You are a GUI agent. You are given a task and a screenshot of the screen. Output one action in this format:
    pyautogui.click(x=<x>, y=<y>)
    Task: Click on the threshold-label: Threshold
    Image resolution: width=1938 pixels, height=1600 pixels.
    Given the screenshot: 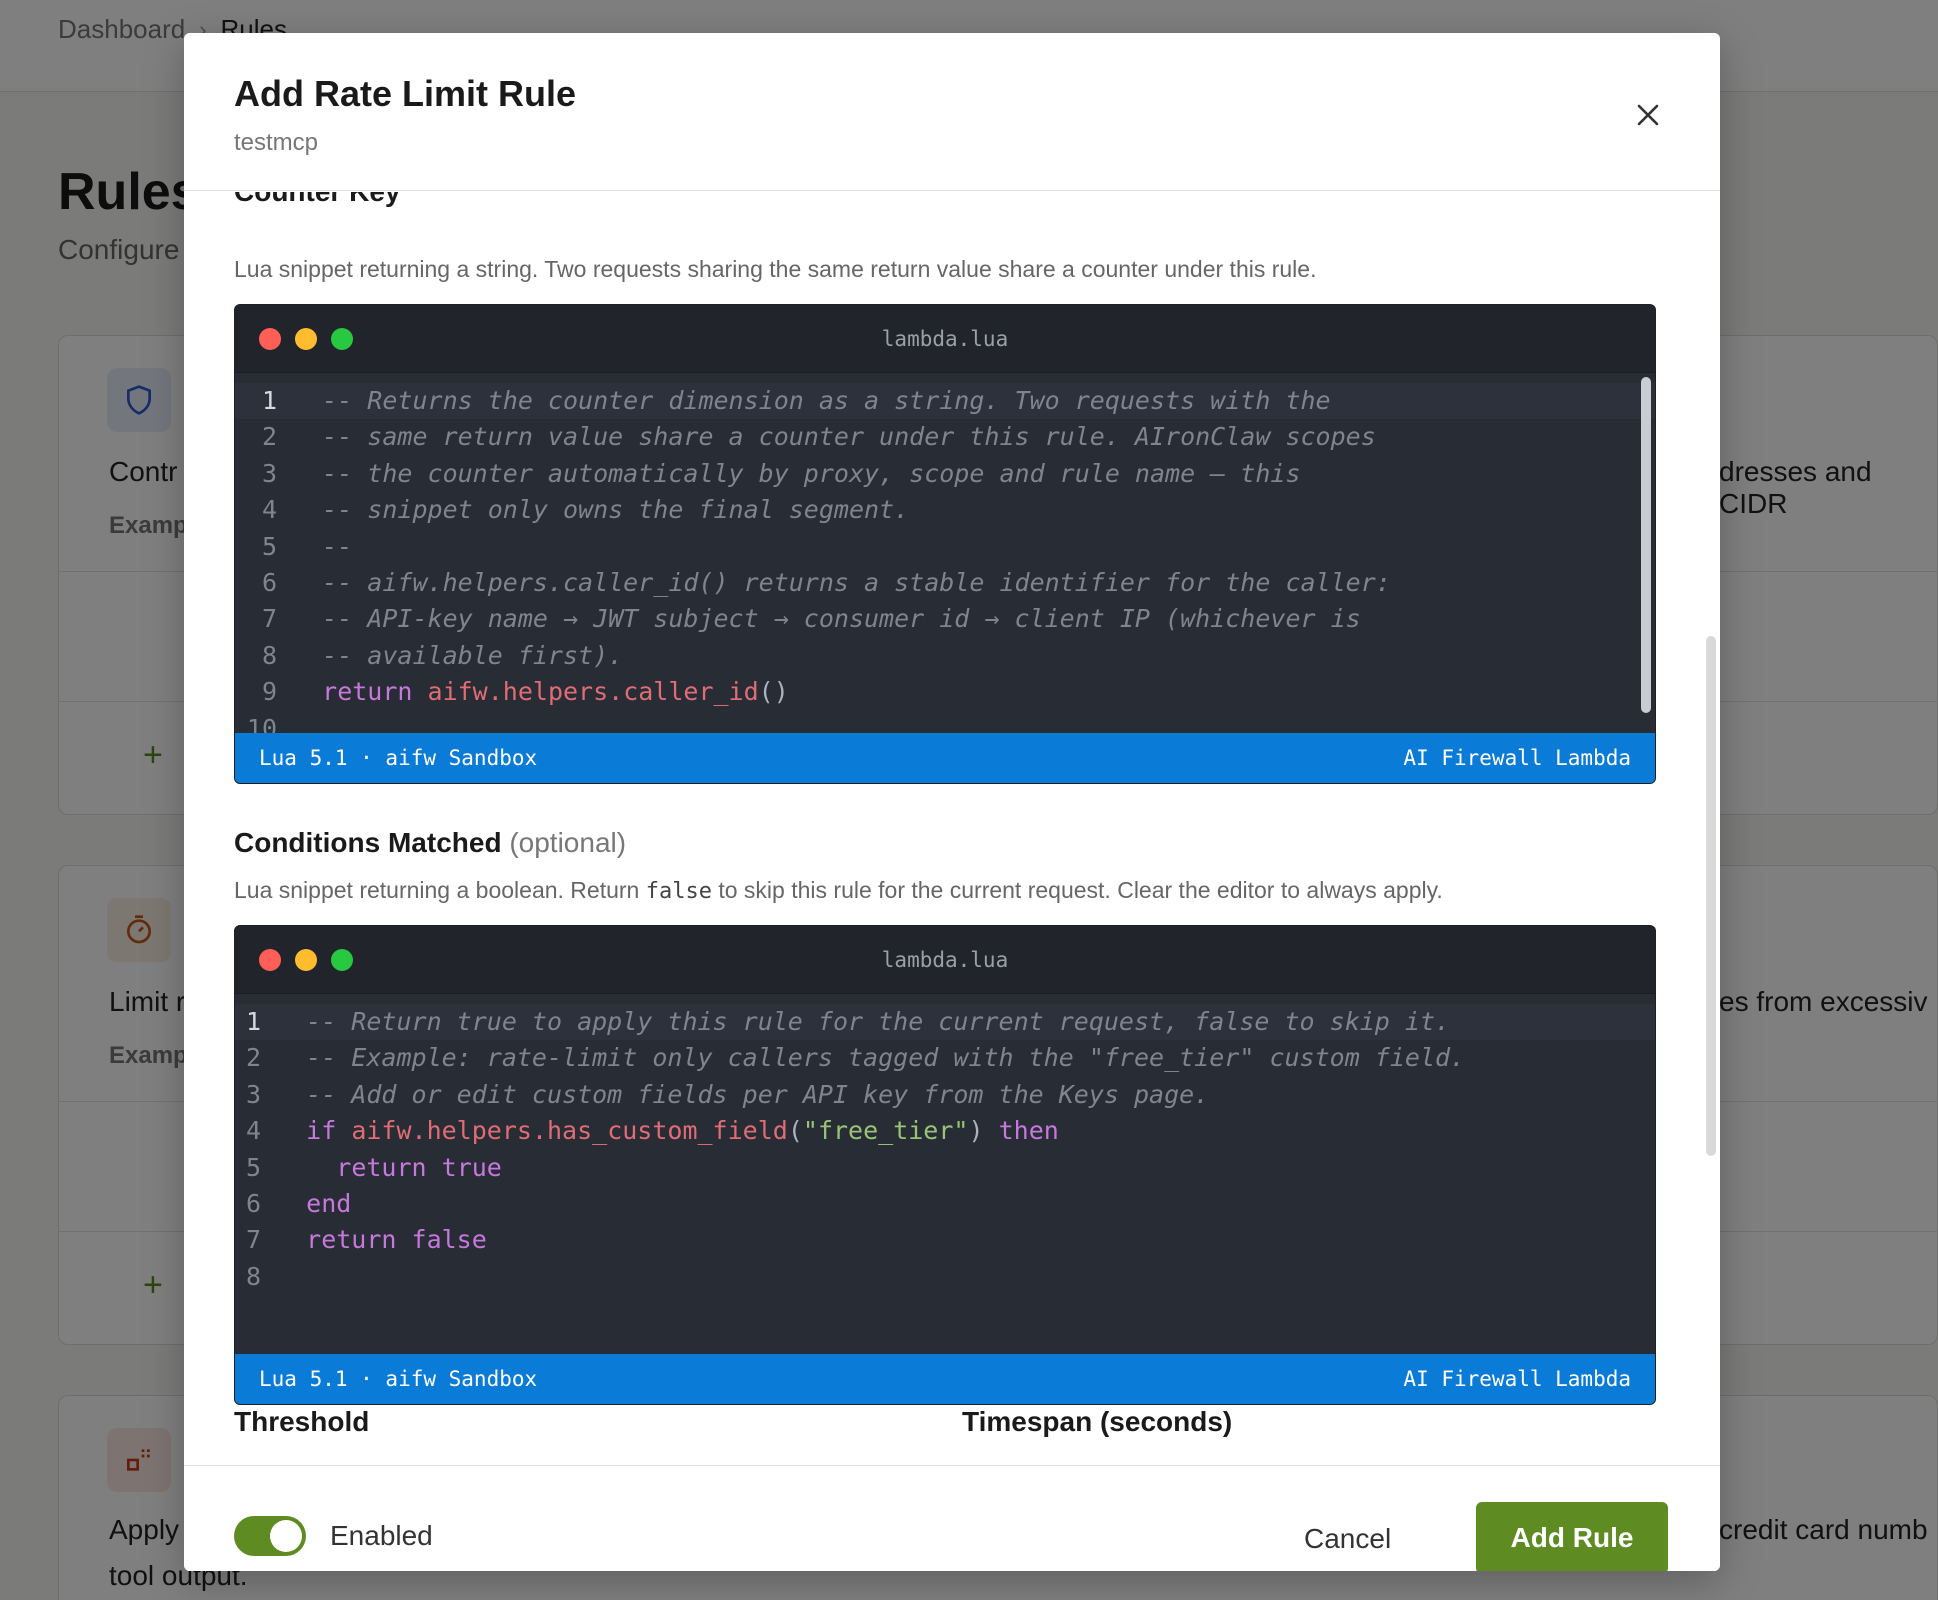 What is the action you would take?
    pyautogui.click(x=302, y=1421)
    